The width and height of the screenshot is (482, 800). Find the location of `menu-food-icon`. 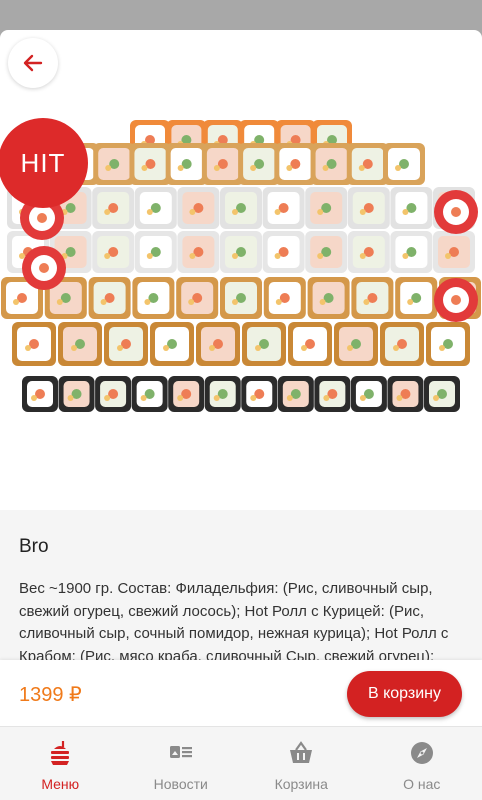

menu-food-icon is located at coordinates (60, 753).